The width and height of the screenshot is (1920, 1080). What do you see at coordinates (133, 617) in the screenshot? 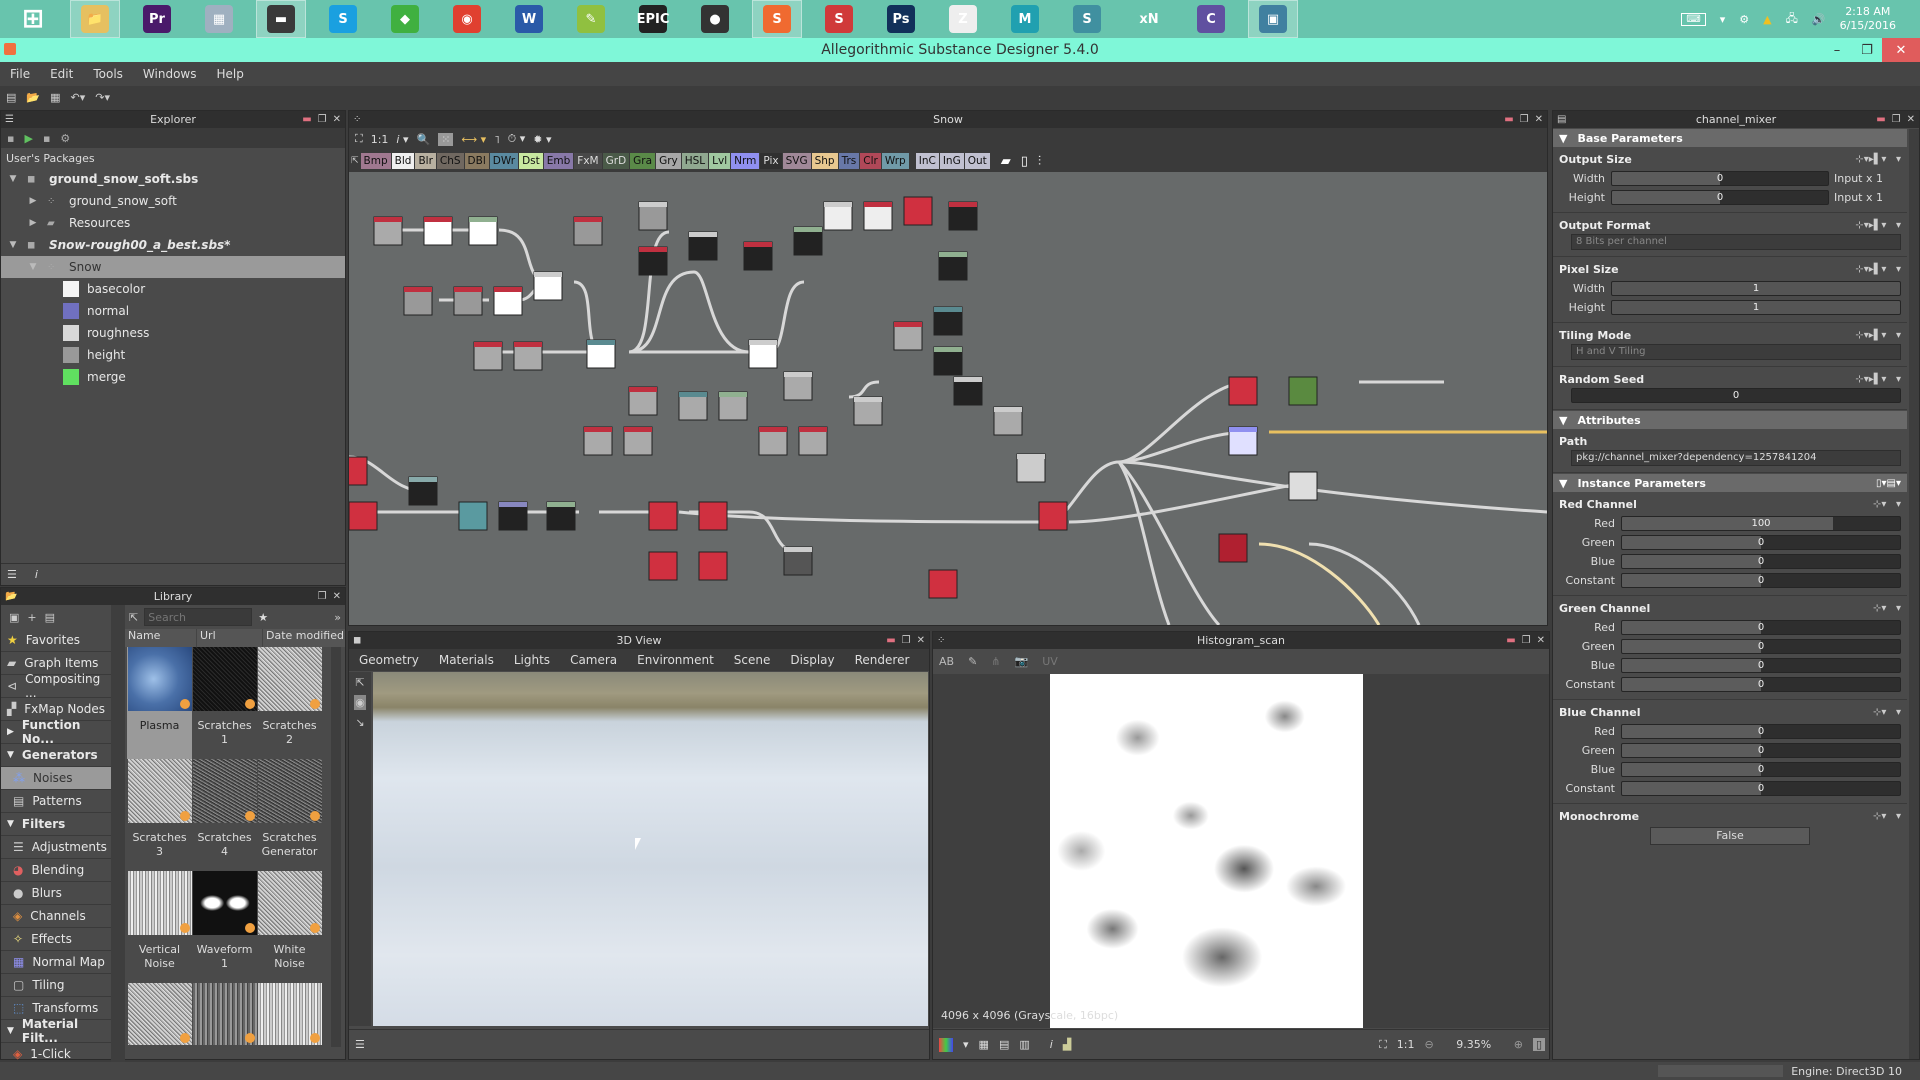
I see `external-link-icon: ⇱` at bounding box center [133, 617].